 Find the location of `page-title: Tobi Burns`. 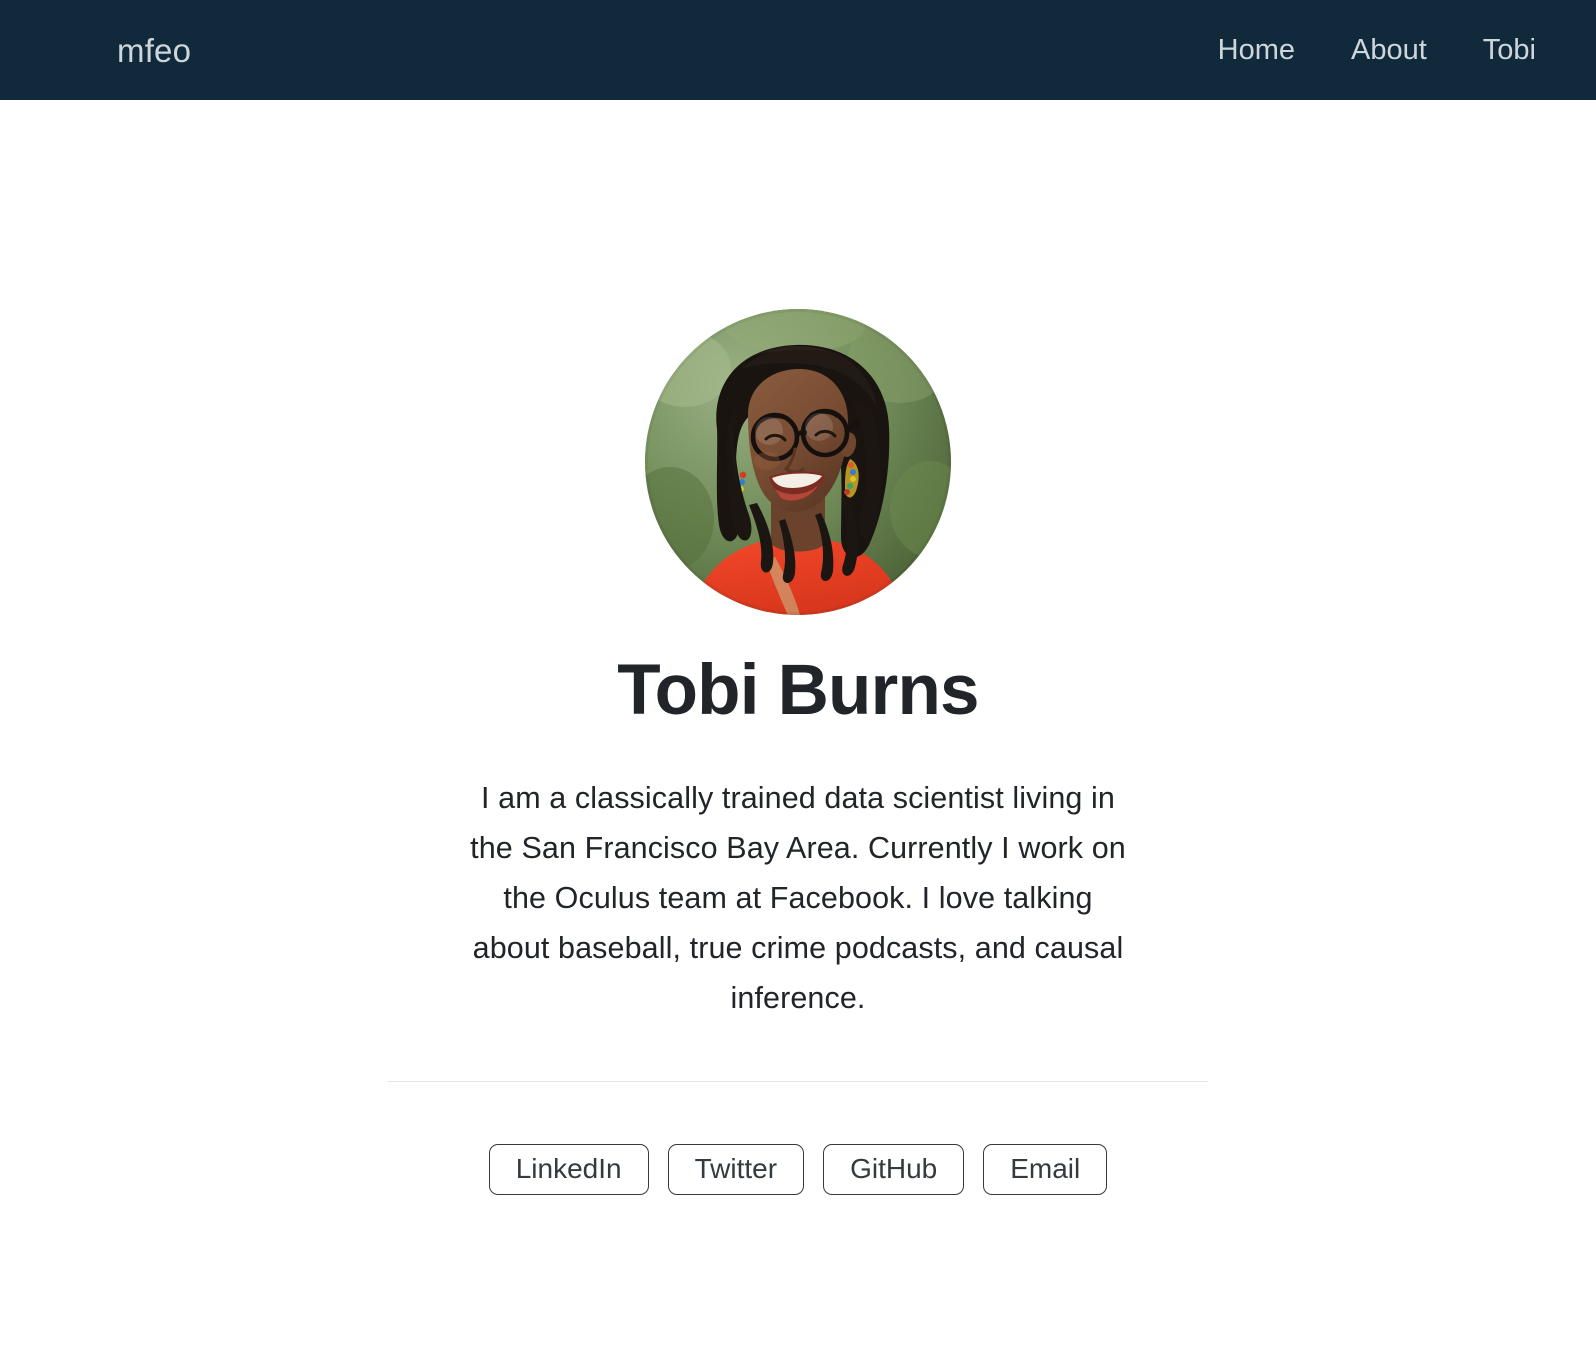

page-title: Tobi Burns is located at coordinates (798, 690).